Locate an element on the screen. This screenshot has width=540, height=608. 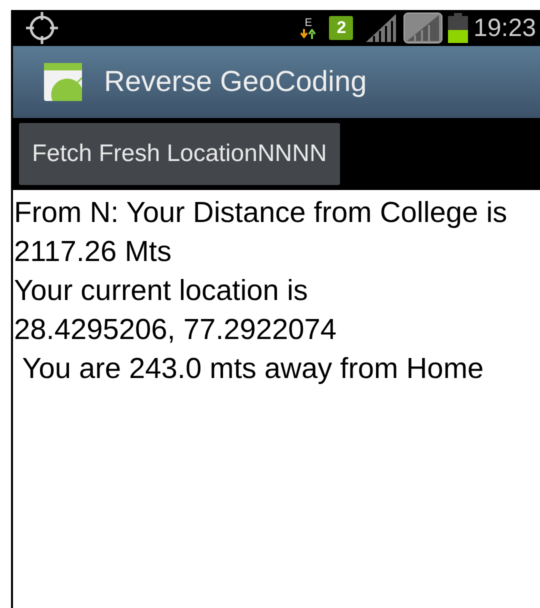
app-icon is located at coordinates (63, 82).